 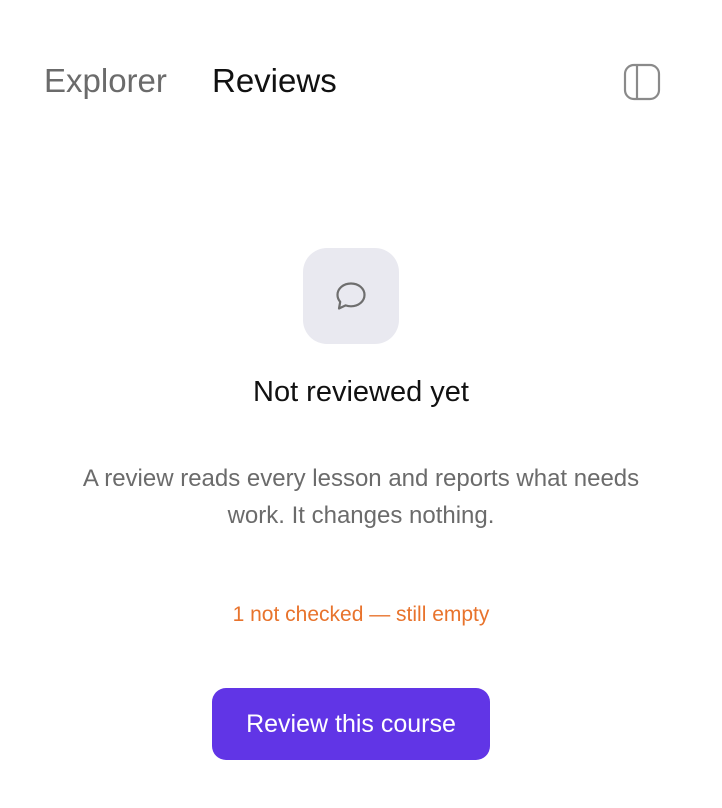 I want to click on tab-reviews: Reviews, so click(x=274, y=81).